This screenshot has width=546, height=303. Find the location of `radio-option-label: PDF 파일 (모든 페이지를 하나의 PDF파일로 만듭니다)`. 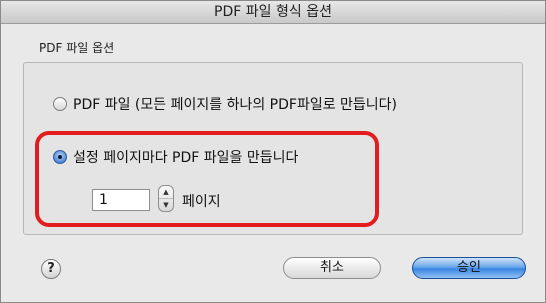

radio-option-label: PDF 파일 (모든 페이지를 하나의 PDF파일로 만듭니다) is located at coordinates (235, 105).